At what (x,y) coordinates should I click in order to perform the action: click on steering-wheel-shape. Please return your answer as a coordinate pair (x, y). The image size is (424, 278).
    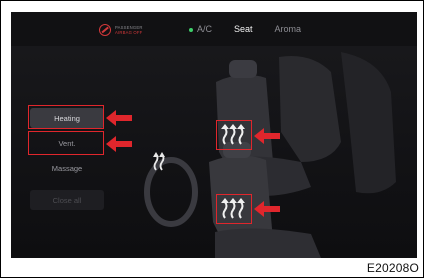
    Looking at the image, I should click on (171, 192).